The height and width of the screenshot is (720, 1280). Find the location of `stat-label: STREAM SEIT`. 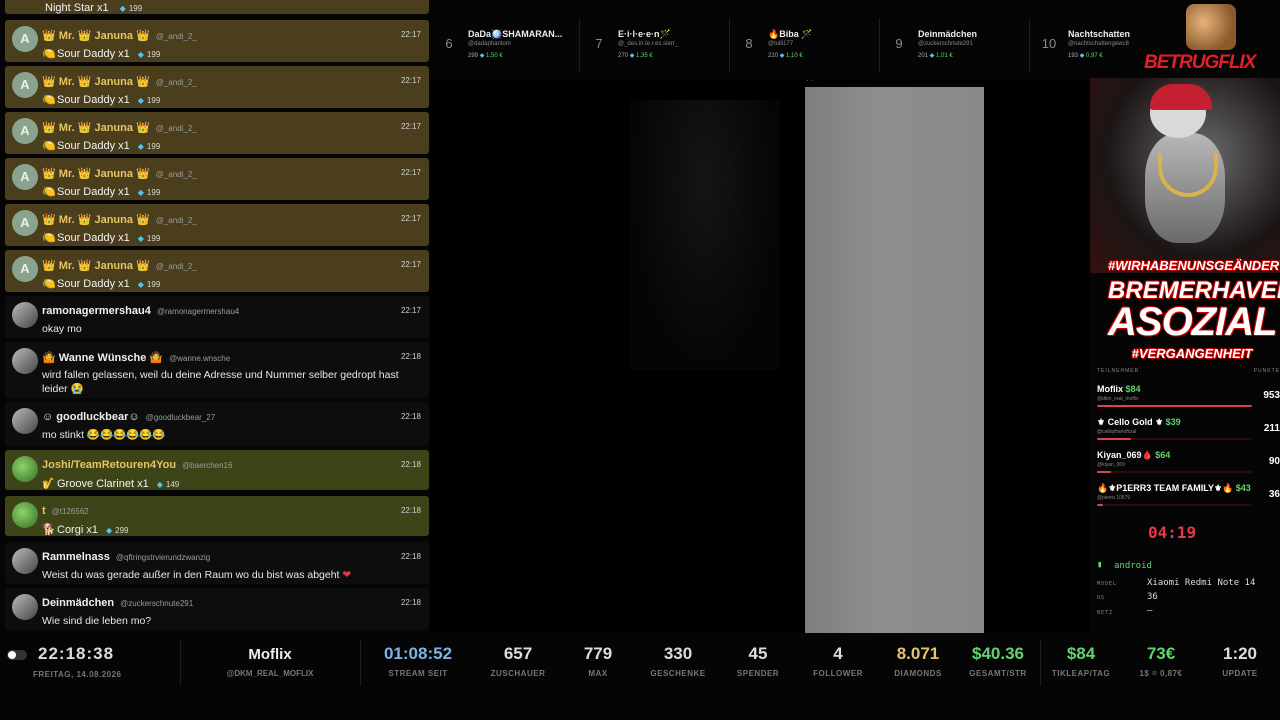

stat-label: STREAM SEIT is located at coordinates (418, 673).